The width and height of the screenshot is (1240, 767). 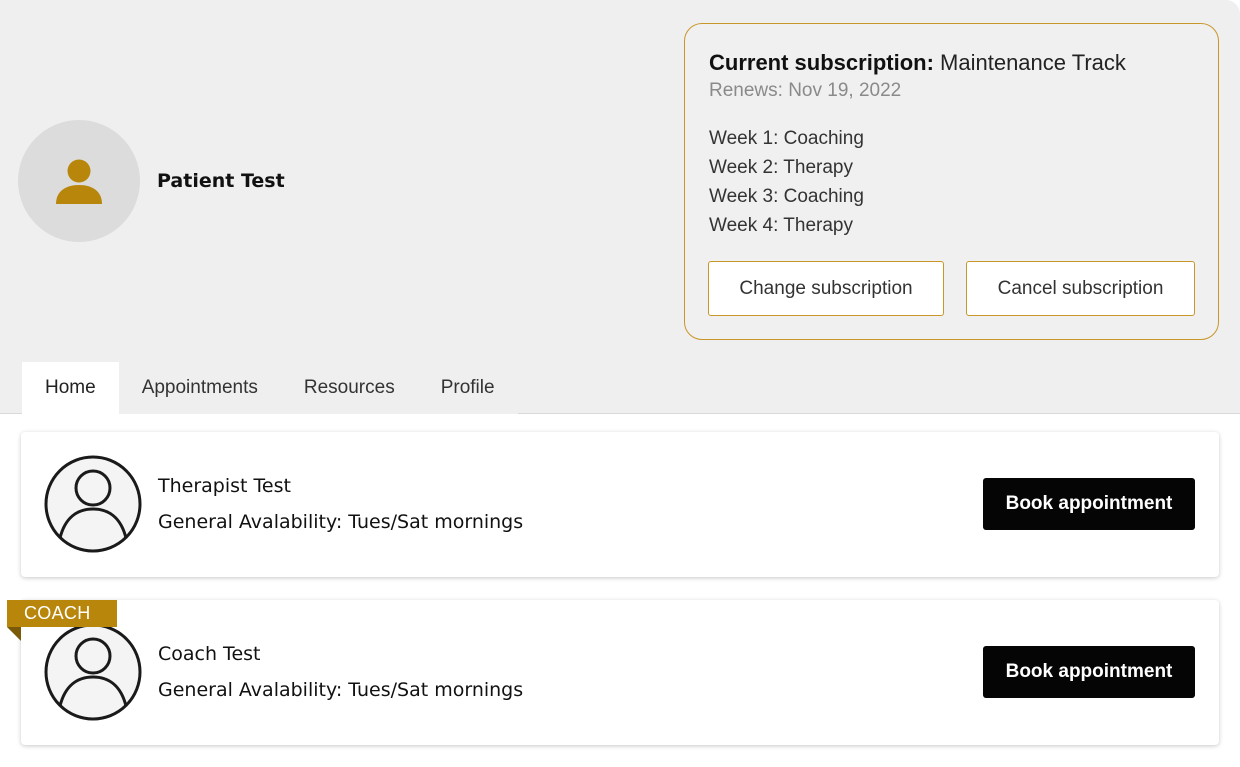 What do you see at coordinates (826, 288) in the screenshot?
I see `change-subscription-button: Change subscription` at bounding box center [826, 288].